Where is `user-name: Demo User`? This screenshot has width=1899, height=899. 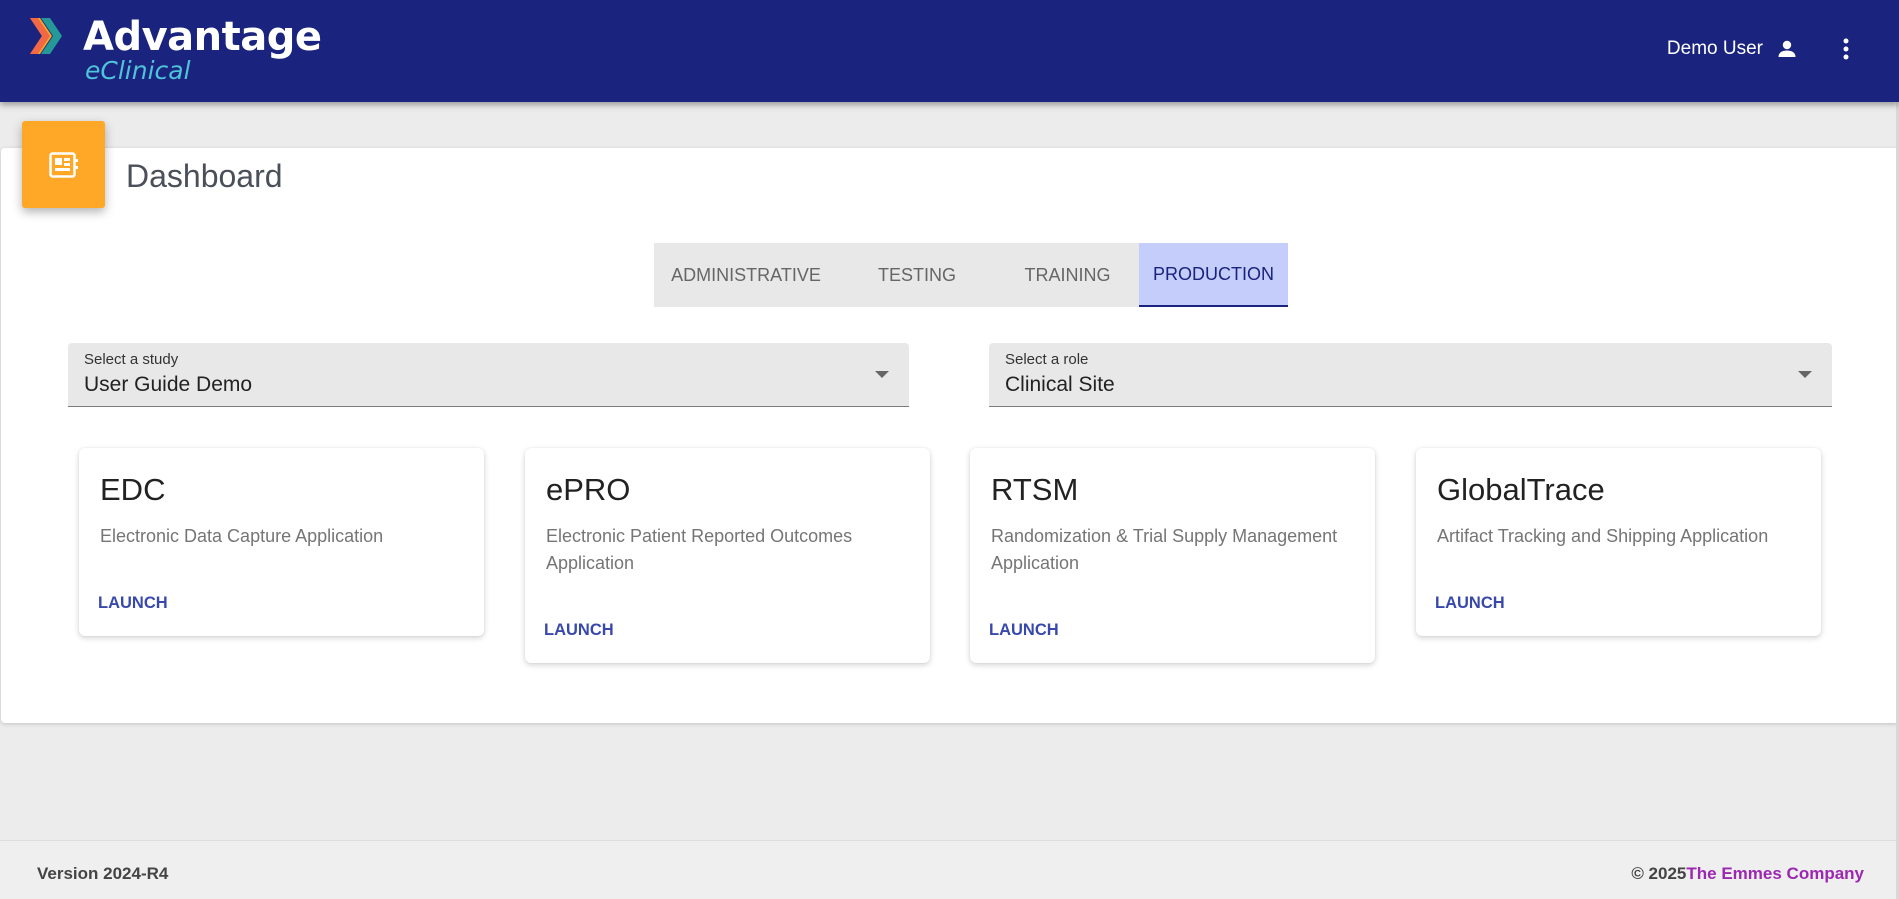 user-name: Demo User is located at coordinates (1714, 48).